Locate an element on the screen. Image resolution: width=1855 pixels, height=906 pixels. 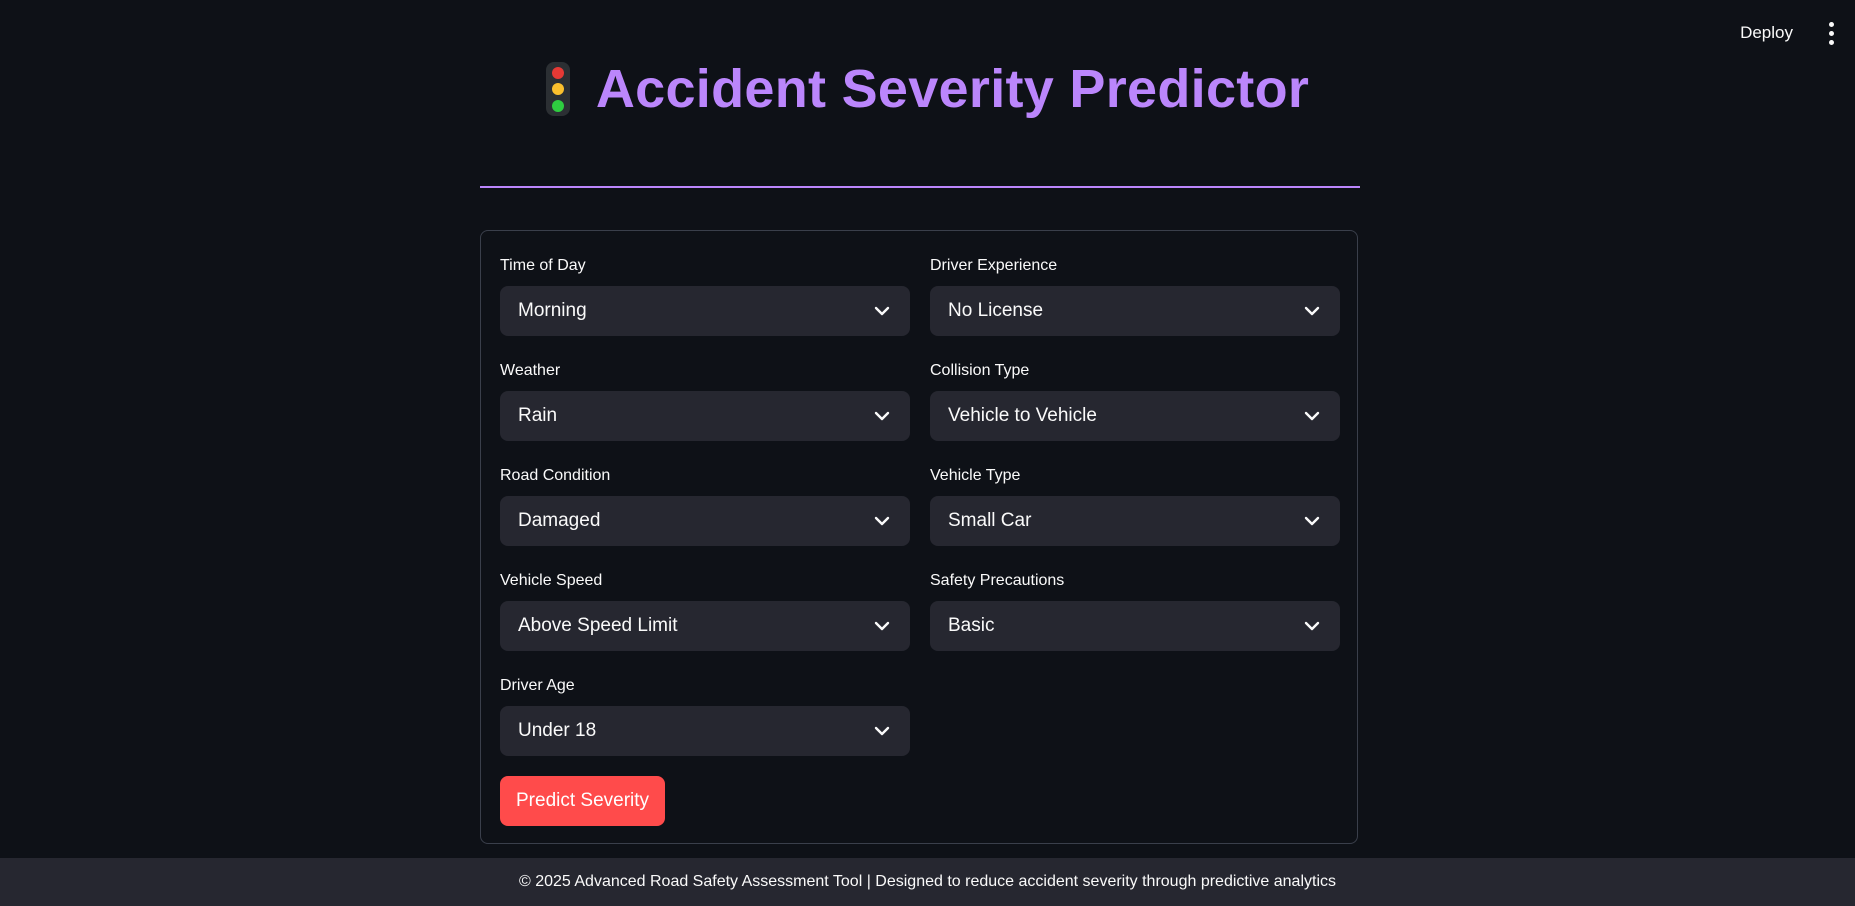
predict-severity-button: Predict Severity is located at coordinates (583, 801).